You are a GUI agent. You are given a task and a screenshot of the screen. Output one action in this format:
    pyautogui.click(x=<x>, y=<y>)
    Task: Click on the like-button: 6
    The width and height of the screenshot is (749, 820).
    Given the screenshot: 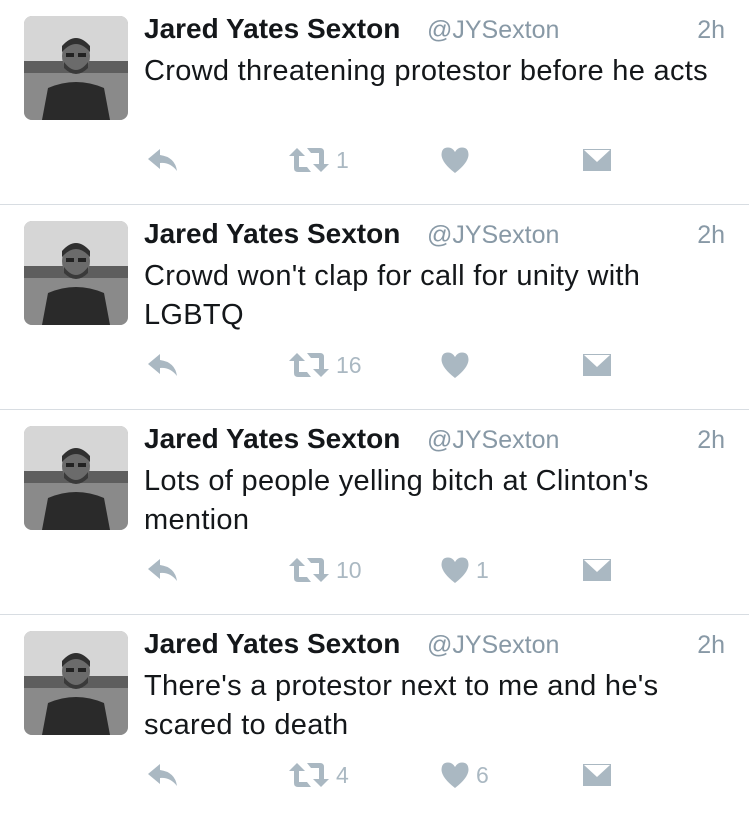 What is the action you would take?
    pyautogui.click(x=464, y=775)
    